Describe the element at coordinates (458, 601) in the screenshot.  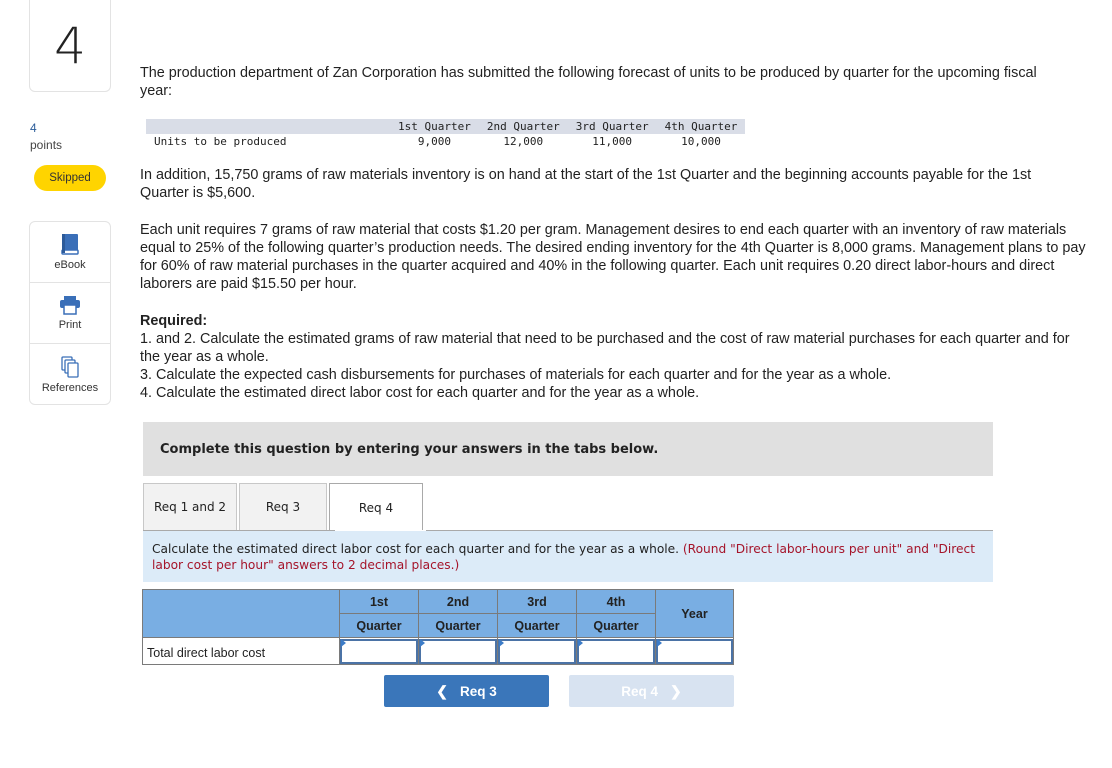
I see `header-q2-top: 2nd` at that location.